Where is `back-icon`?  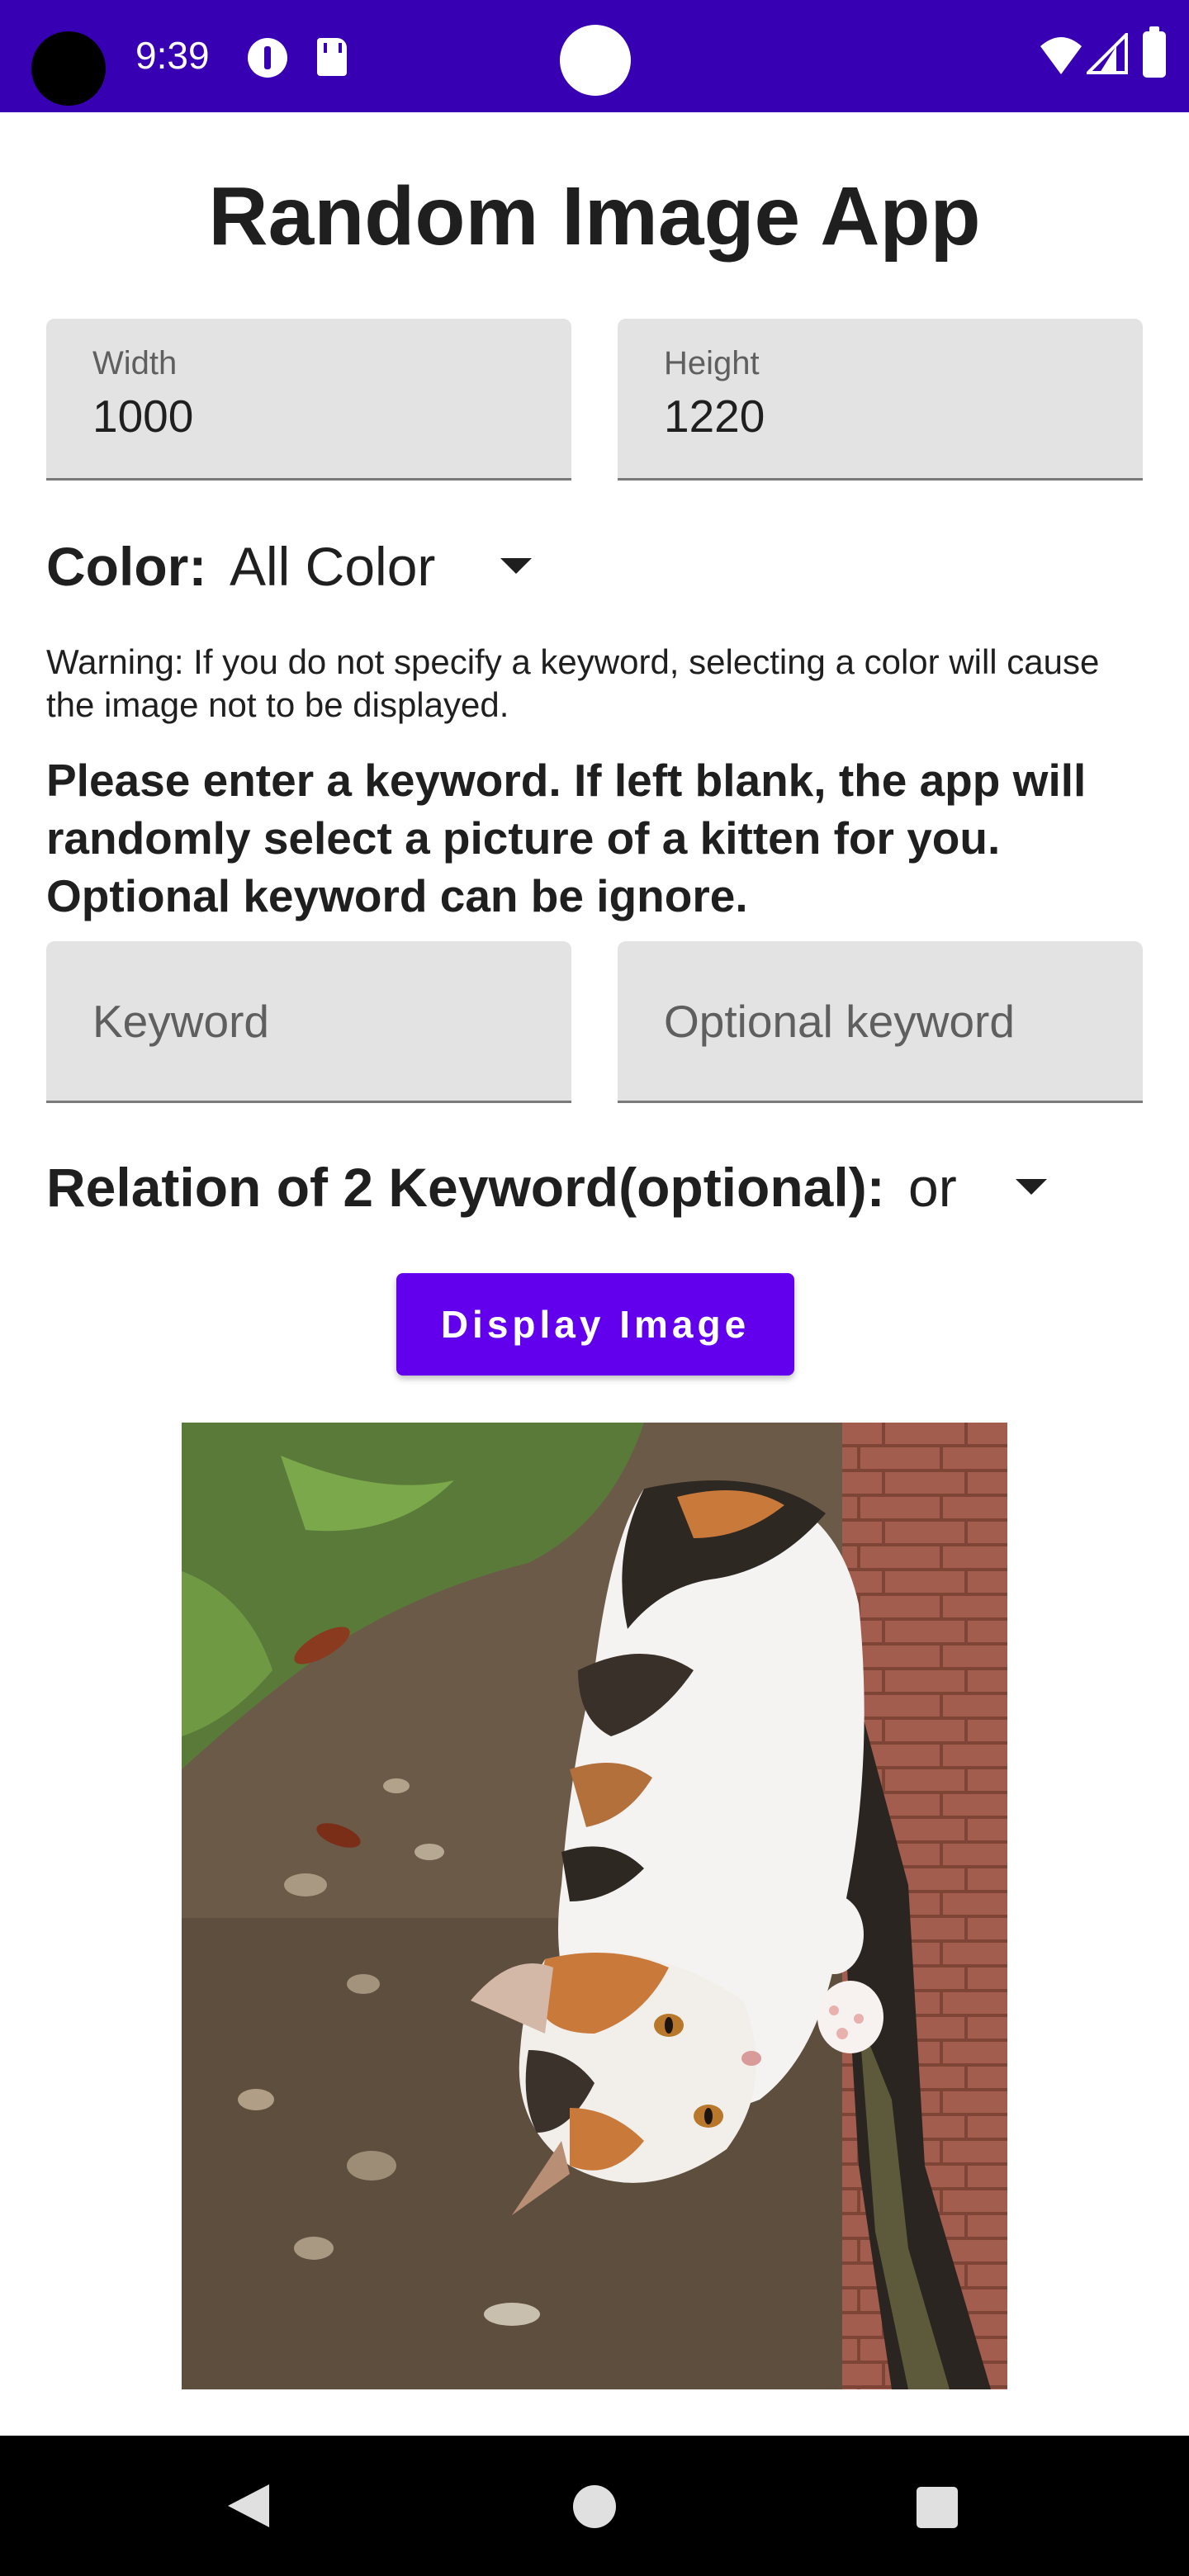
back-icon is located at coordinates (248, 2506).